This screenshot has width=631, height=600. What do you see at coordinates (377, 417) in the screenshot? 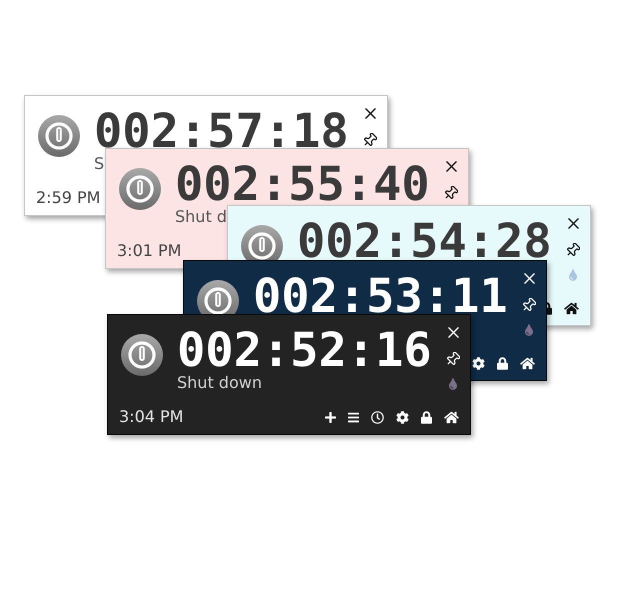
I see `clock-icon` at bounding box center [377, 417].